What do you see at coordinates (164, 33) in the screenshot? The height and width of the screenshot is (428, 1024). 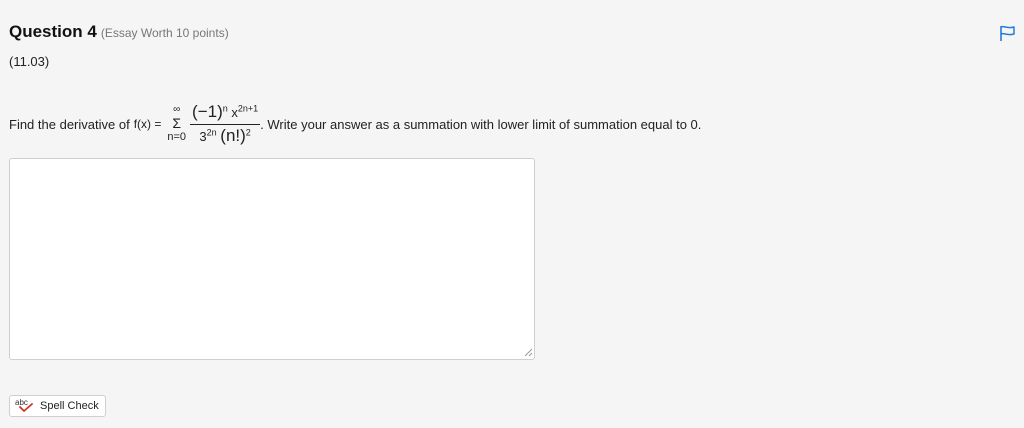 I see `question-points: (Essay Worth 10 points)` at bounding box center [164, 33].